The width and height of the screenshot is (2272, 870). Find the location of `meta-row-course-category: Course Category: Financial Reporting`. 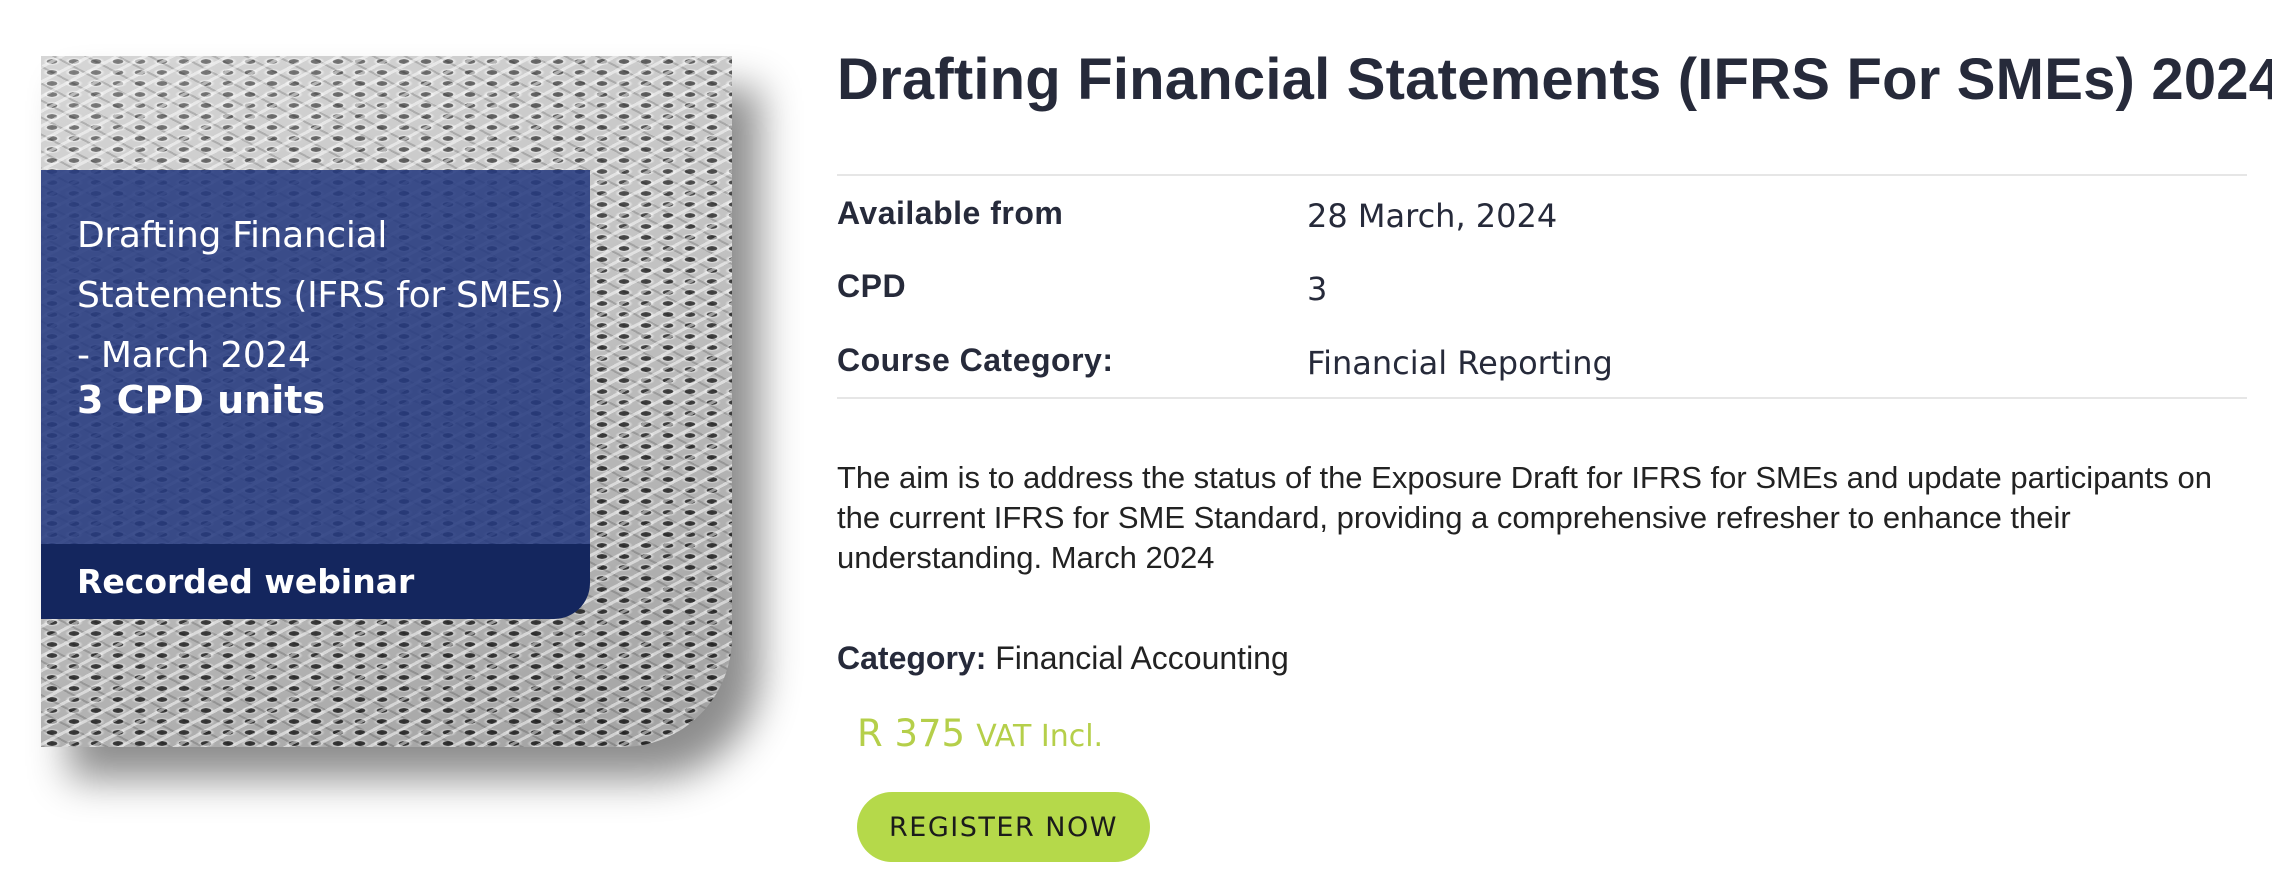

meta-row-course-category: Course Category: Financial Reporting is located at coordinates (1542, 367).